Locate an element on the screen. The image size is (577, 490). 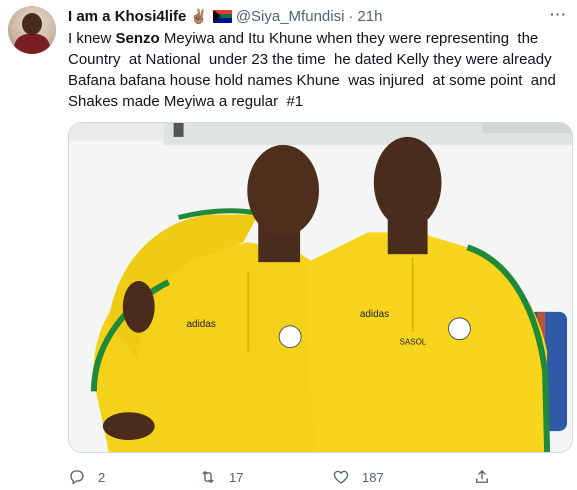
bold-name: Senzo is located at coordinates (137, 38).